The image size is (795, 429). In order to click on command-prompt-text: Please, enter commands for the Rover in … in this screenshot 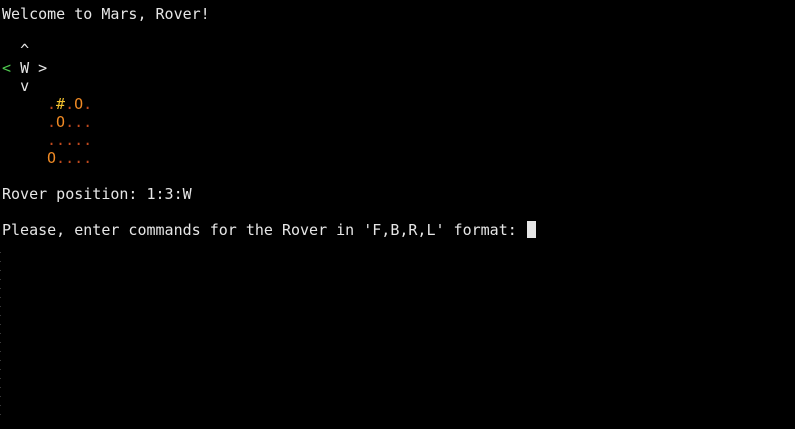, I will do `click(264, 230)`.